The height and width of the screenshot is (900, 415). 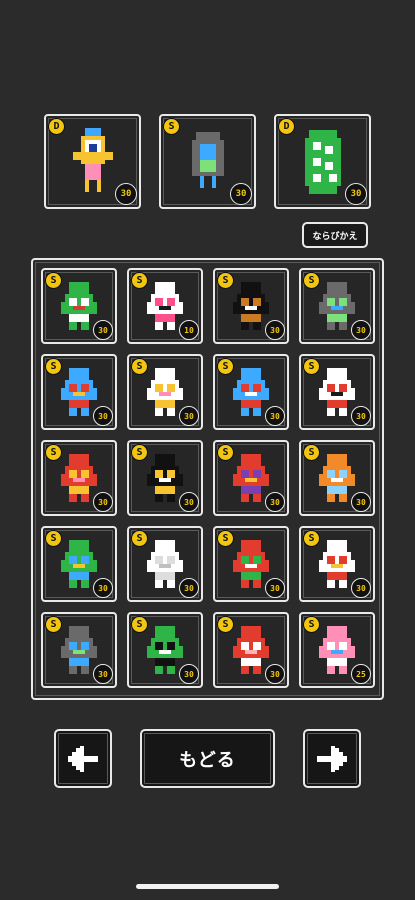 I want to click on top-slot-1: D 30, so click(x=92, y=161).